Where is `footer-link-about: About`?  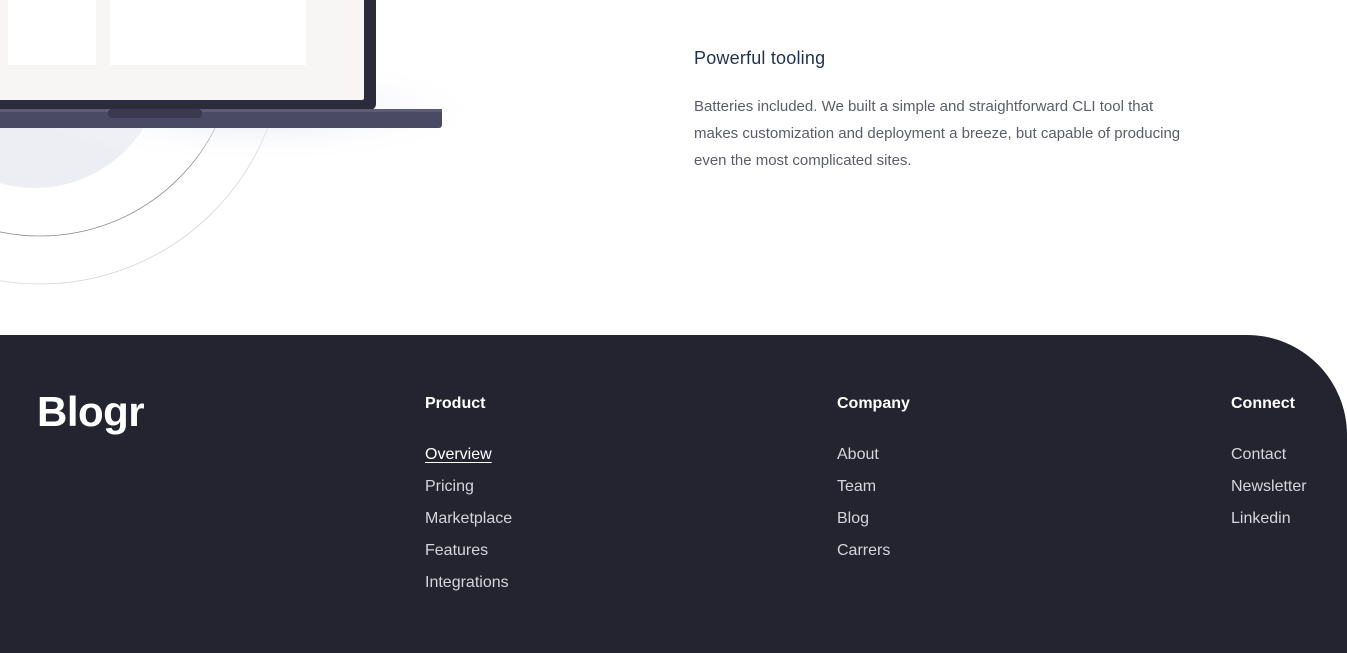 footer-link-about: About is located at coordinates (858, 454).